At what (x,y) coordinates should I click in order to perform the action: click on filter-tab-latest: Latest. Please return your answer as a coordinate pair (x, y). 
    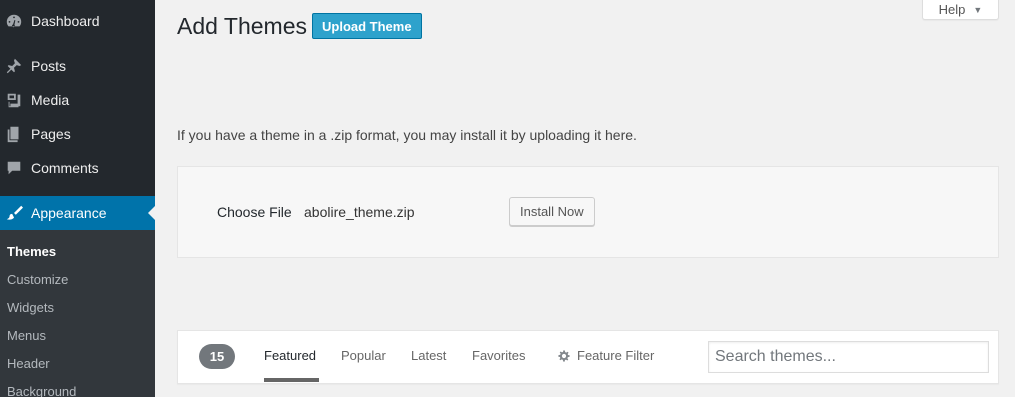
    Looking at the image, I should click on (428, 355).